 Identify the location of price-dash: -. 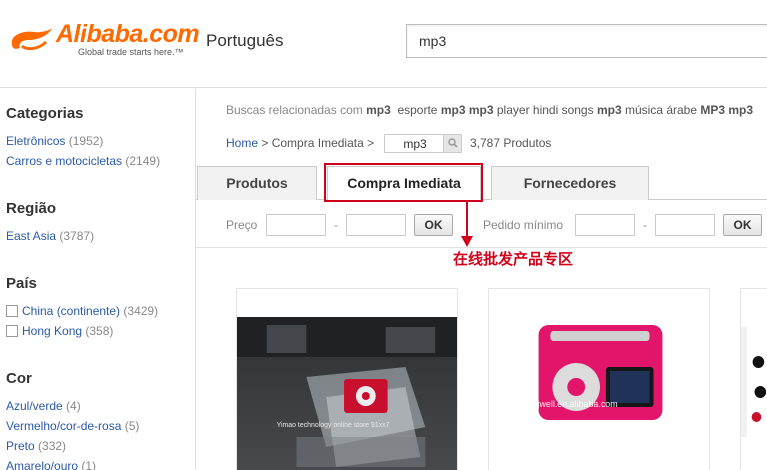
(336, 225).